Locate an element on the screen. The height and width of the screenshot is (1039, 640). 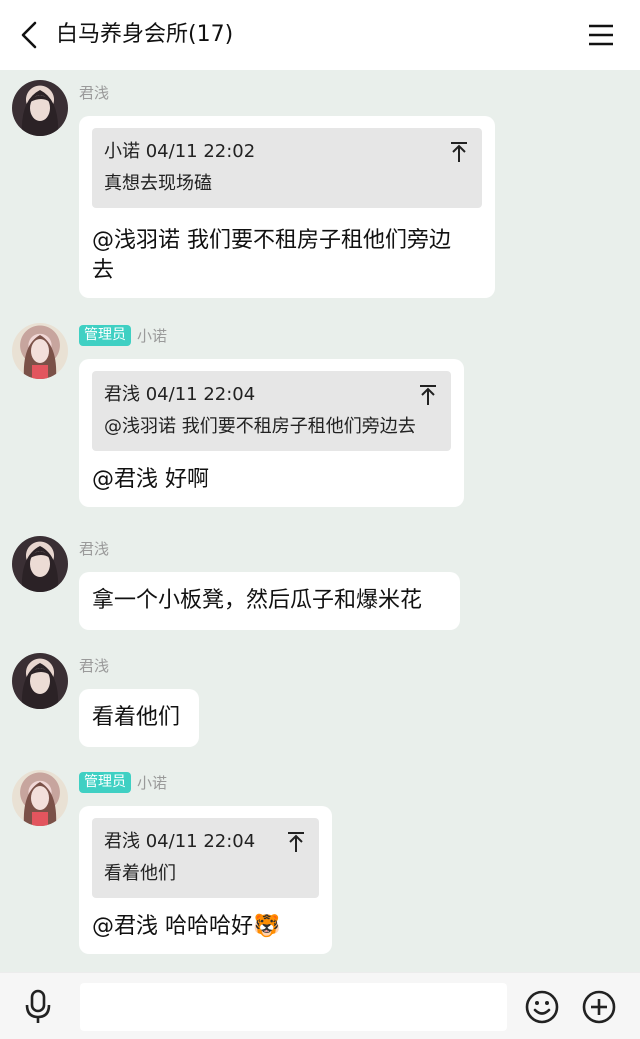
message-bubble: 君浅 04/11 22:04 看着他们 @君浅 哈哈哈好🐯 is located at coordinates (205, 880).